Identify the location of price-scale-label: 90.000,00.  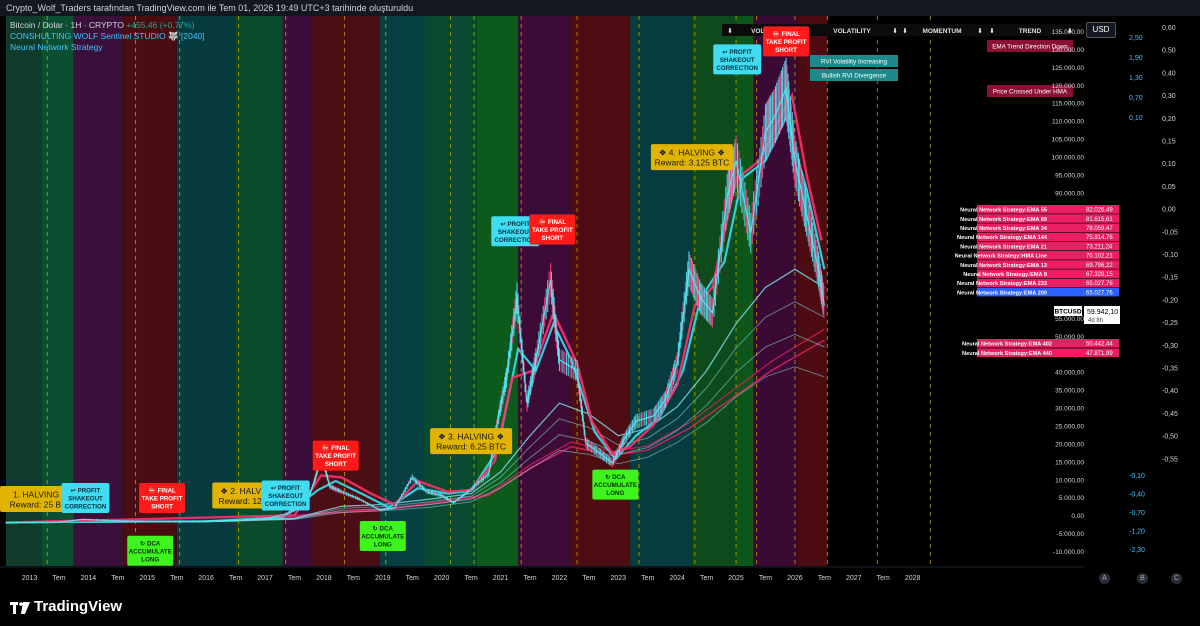
(1069, 193).